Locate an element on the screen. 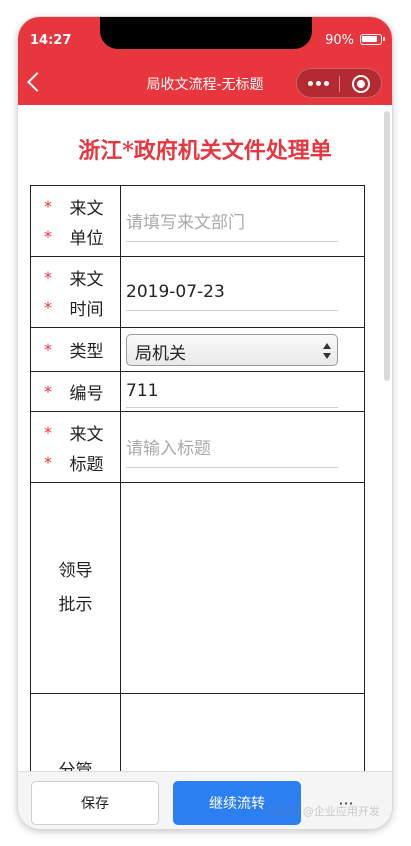 The height and width of the screenshot is (846, 411). miniprogram-capsule is located at coordinates (339, 83).